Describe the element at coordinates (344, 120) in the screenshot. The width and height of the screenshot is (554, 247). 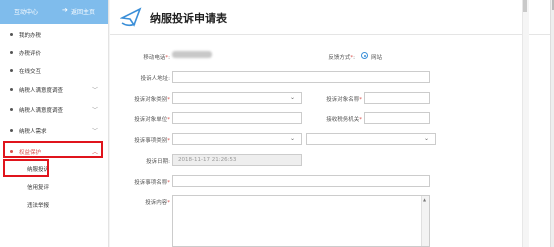
I see `tax-office-label: 接收税务机关*` at that location.